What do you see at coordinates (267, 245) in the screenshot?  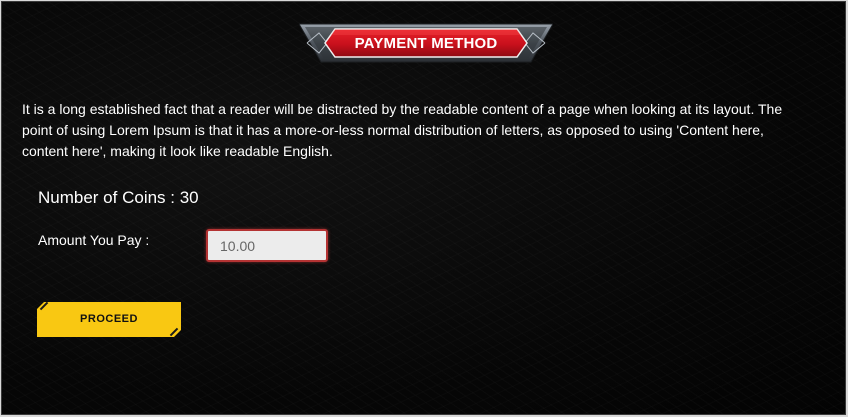 I see `amount-input` at bounding box center [267, 245].